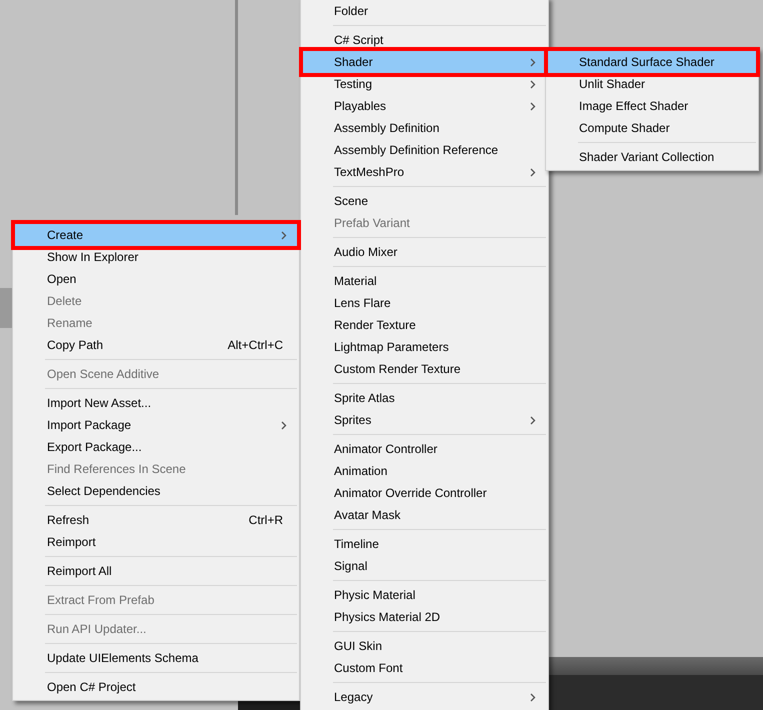 Image resolution: width=763 pixels, height=710 pixels. I want to click on menu-item: Material, so click(424, 281).